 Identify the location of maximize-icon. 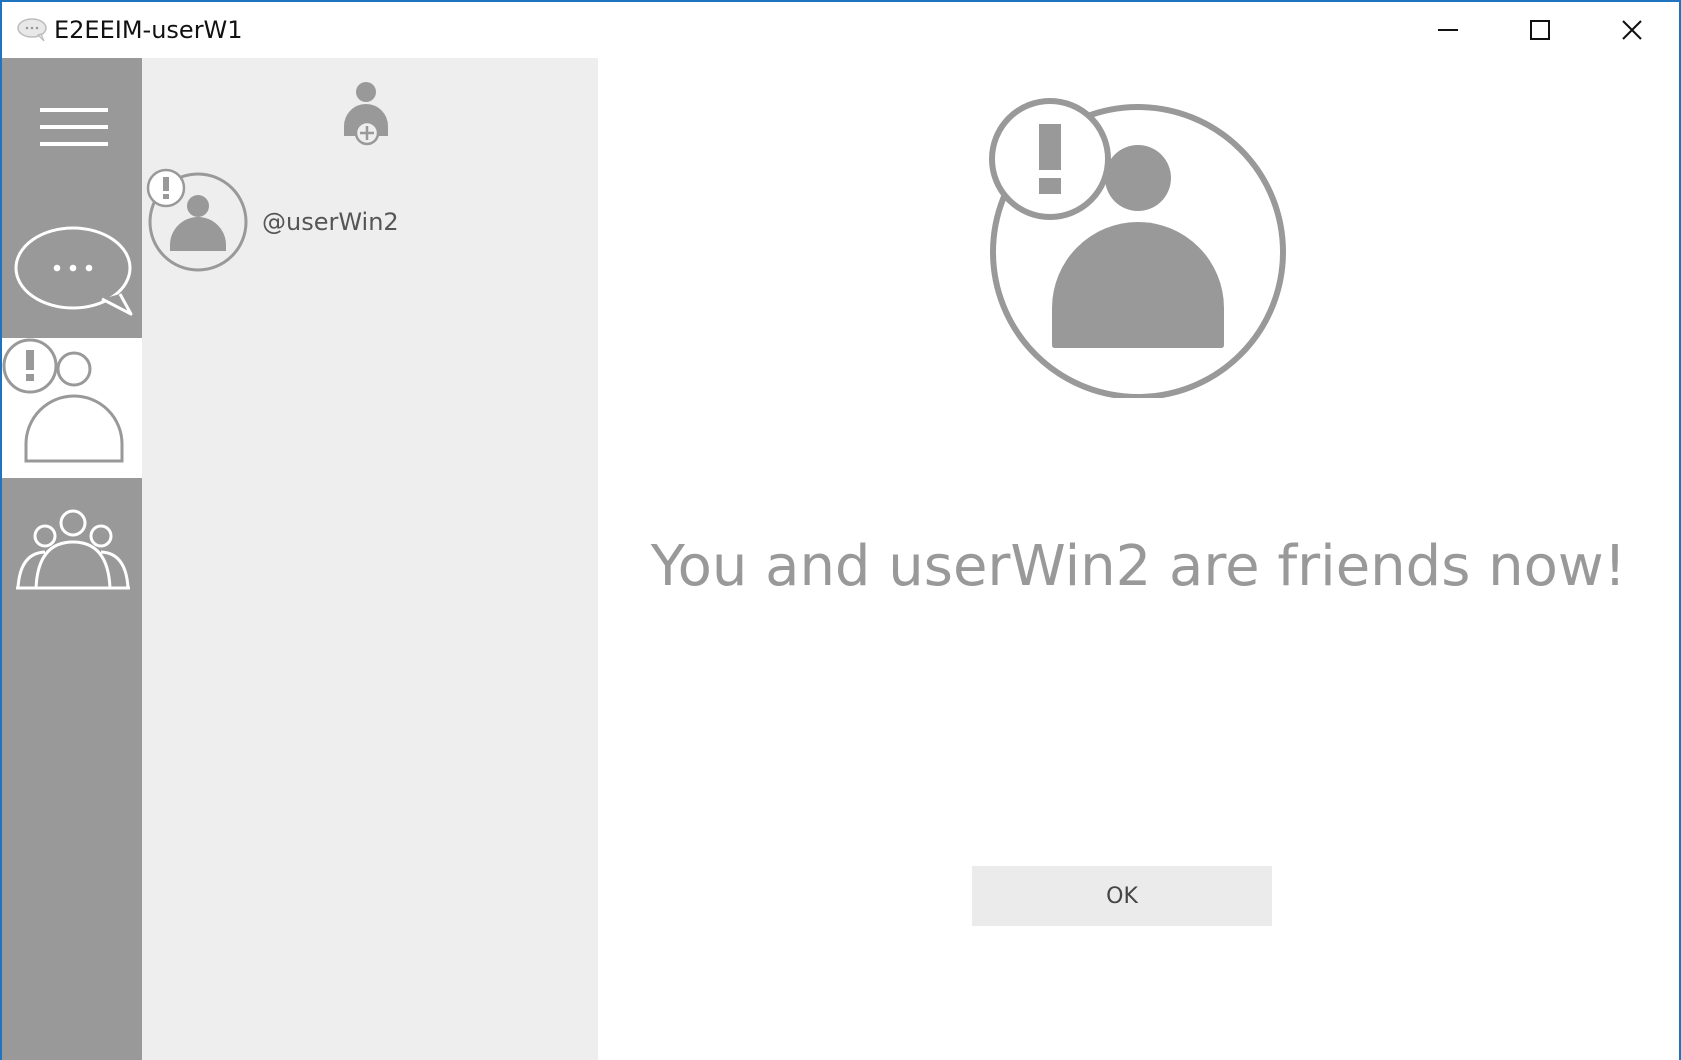
(1540, 30).